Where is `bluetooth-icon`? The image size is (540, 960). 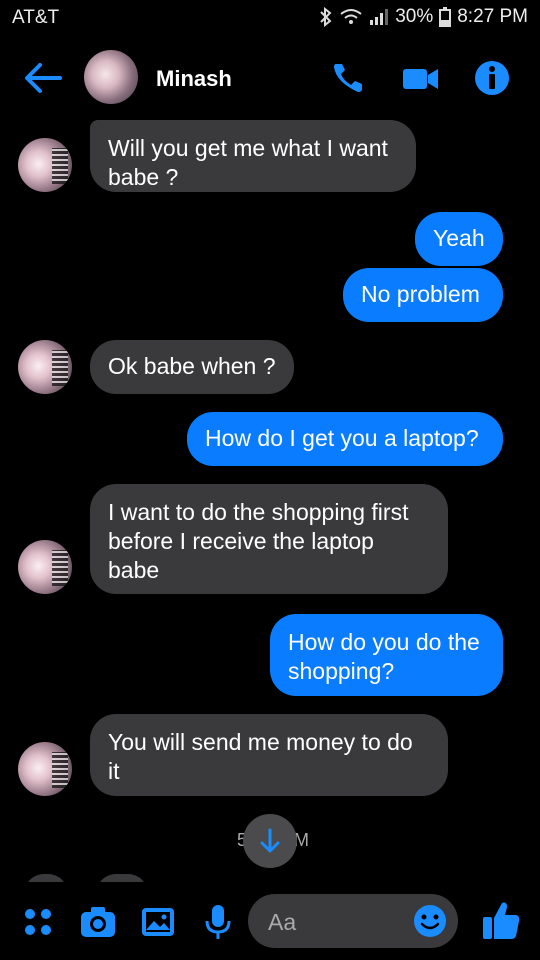 bluetooth-icon is located at coordinates (326, 17).